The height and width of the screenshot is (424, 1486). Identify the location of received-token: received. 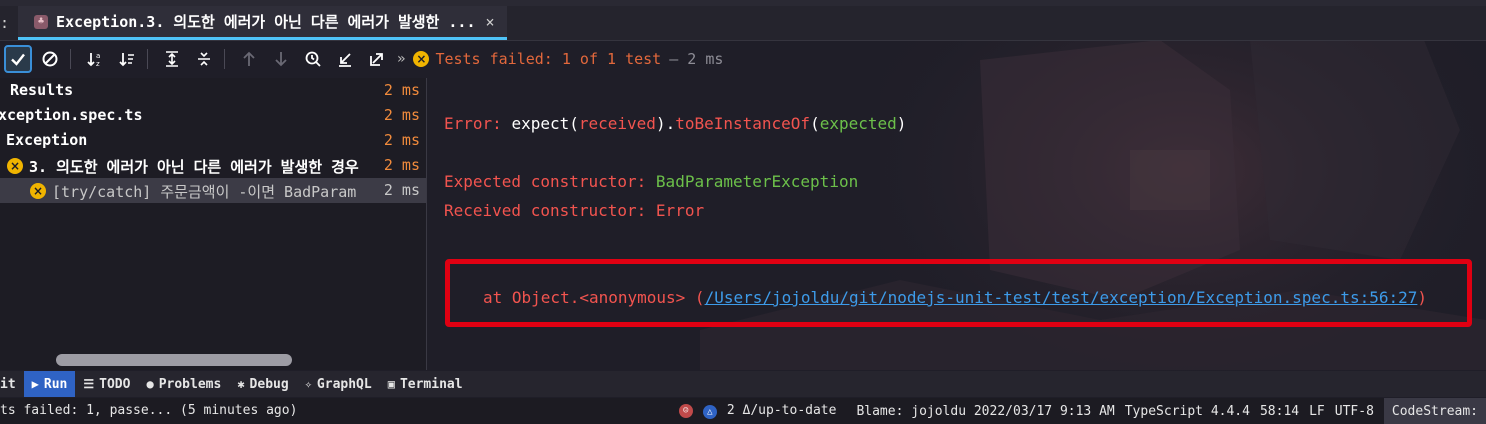
(617, 123).